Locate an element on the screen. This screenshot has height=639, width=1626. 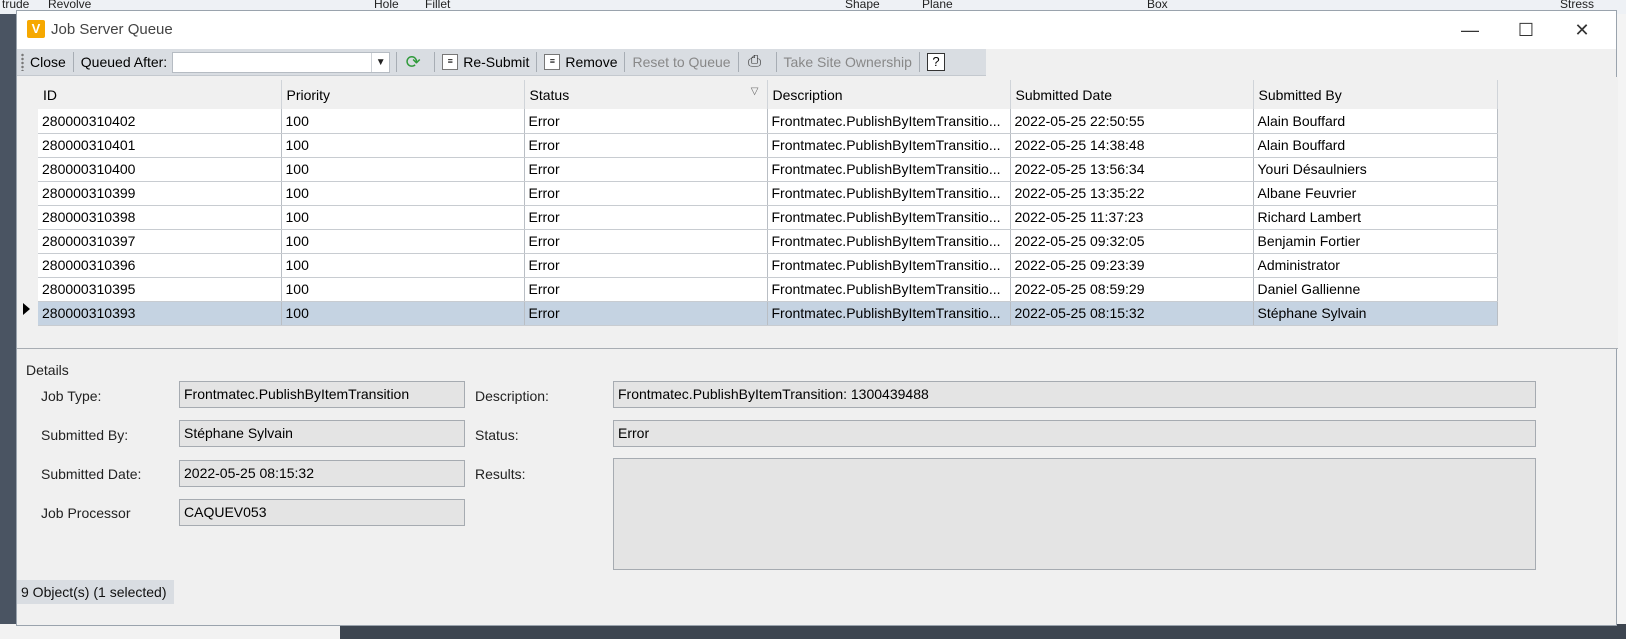
close-window-button: ✕ is located at coordinates (1582, 30).